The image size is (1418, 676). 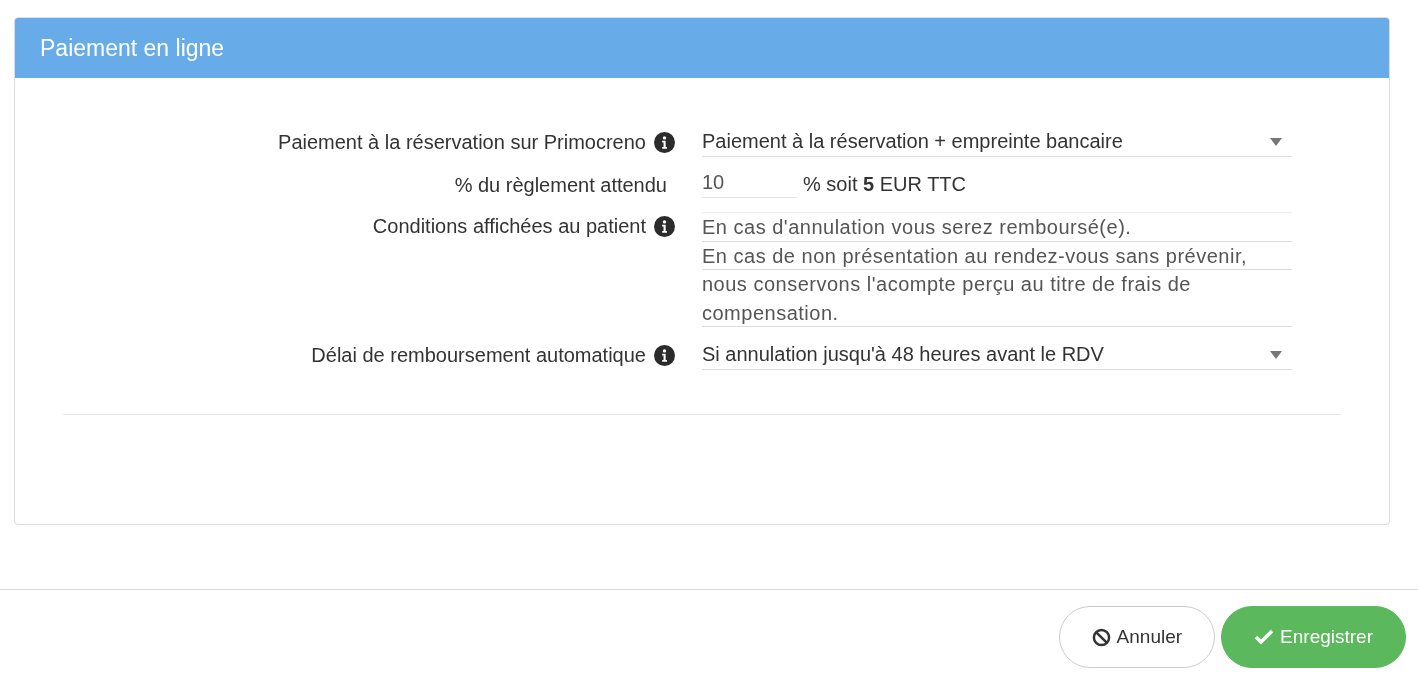 What do you see at coordinates (132, 48) in the screenshot?
I see `panel-title: Paiement en ligne` at bounding box center [132, 48].